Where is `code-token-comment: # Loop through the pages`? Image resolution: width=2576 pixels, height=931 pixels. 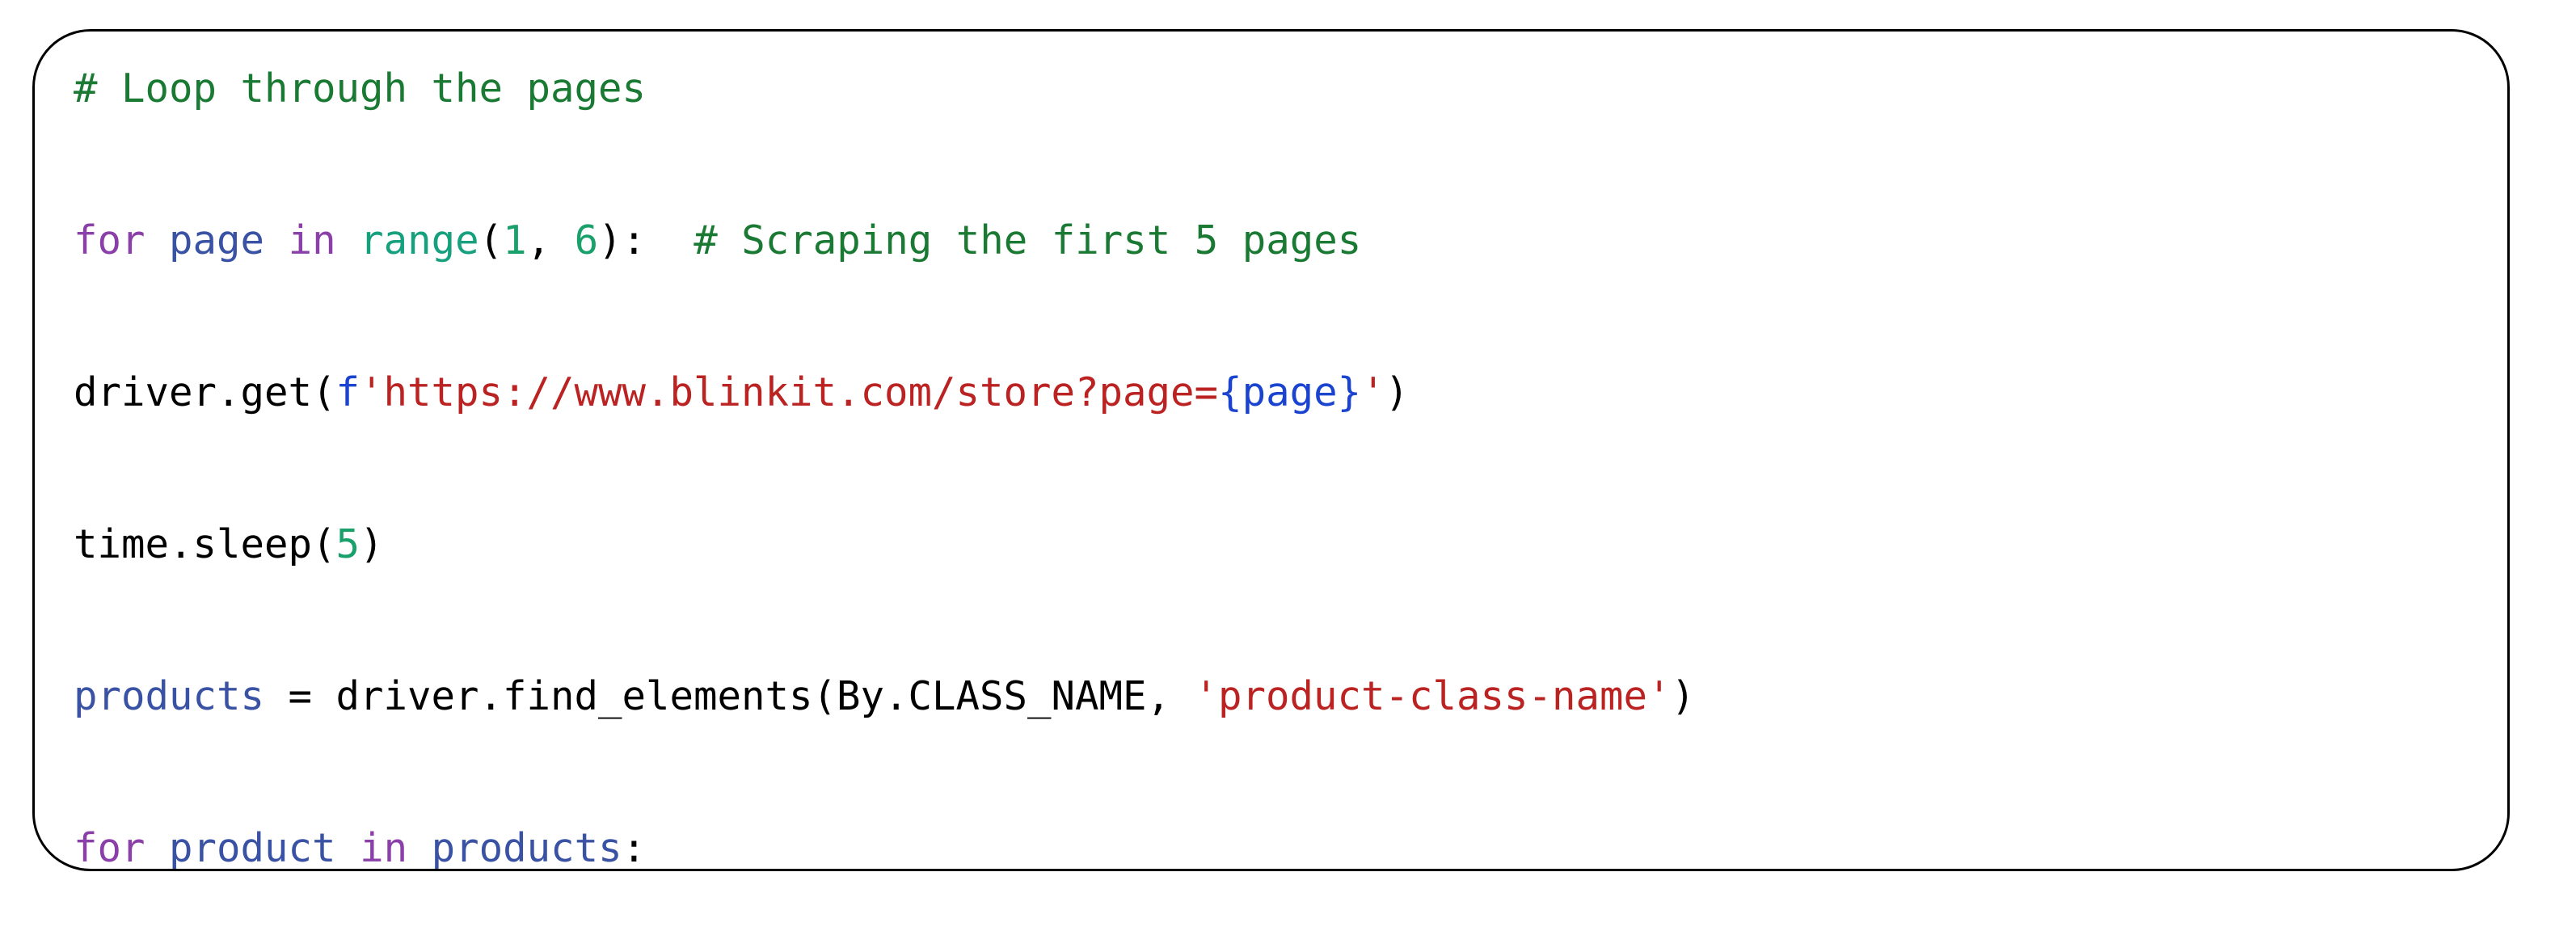 code-token-comment: # Loop through the pages is located at coordinates (361, 88).